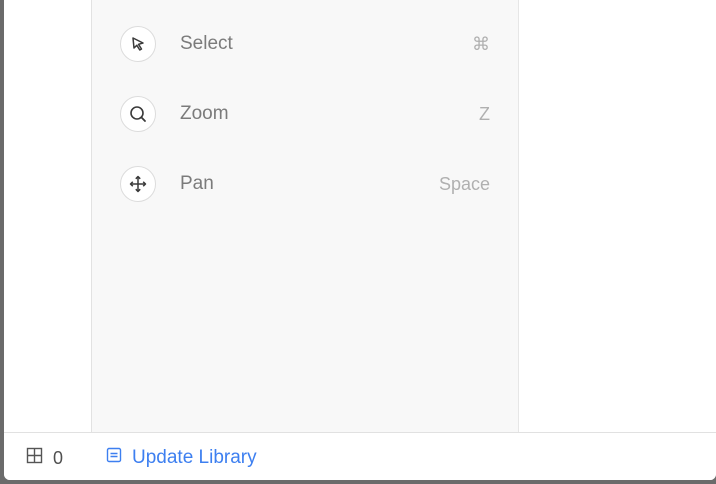 This screenshot has width=716, height=484. I want to click on library-doc-icon, so click(114, 458).